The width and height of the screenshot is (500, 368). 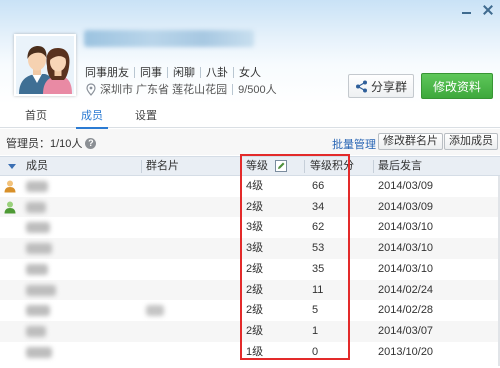 What do you see at coordinates (250, 116) in the screenshot?
I see `tab-bar: 首页 成员 设置` at bounding box center [250, 116].